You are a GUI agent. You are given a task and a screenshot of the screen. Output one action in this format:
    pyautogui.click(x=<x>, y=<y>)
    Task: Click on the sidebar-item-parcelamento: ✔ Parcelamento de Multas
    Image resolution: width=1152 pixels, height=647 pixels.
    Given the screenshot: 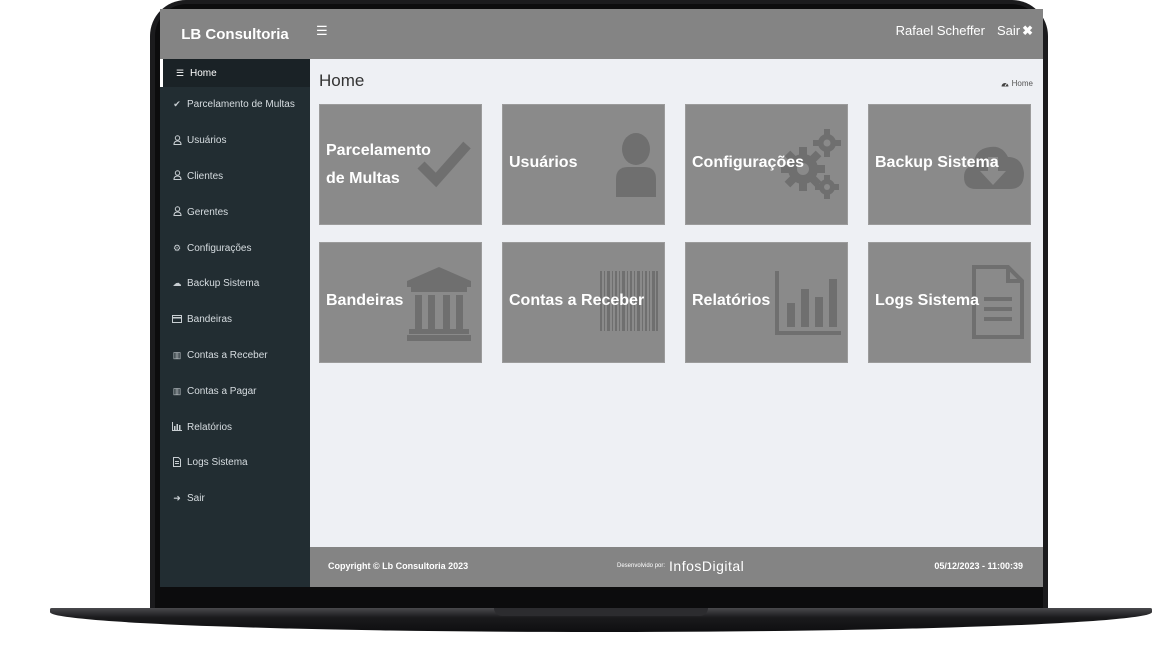 What is the action you would take?
    pyautogui.click(x=235, y=105)
    